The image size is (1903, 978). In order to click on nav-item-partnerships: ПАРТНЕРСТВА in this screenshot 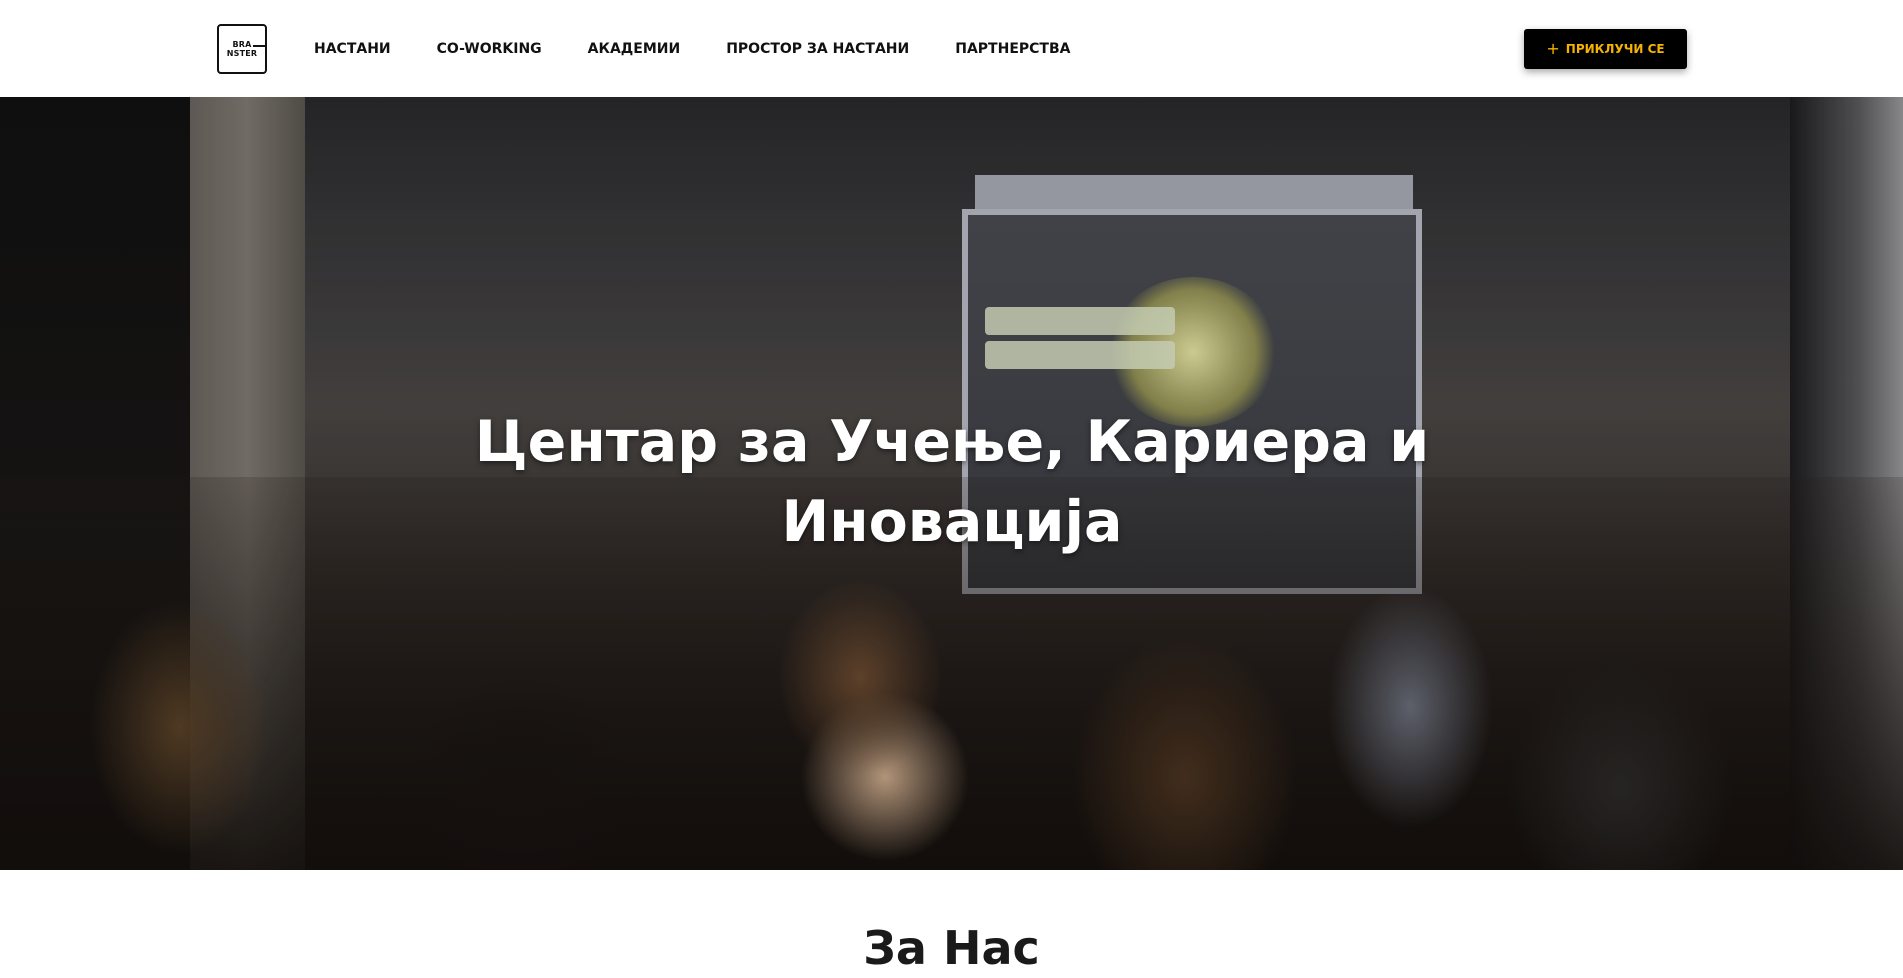, I will do `click(1012, 49)`.